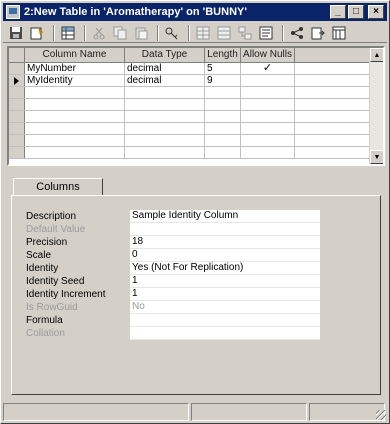  I want to click on cell-allow-nulls: ✓, so click(268, 68).